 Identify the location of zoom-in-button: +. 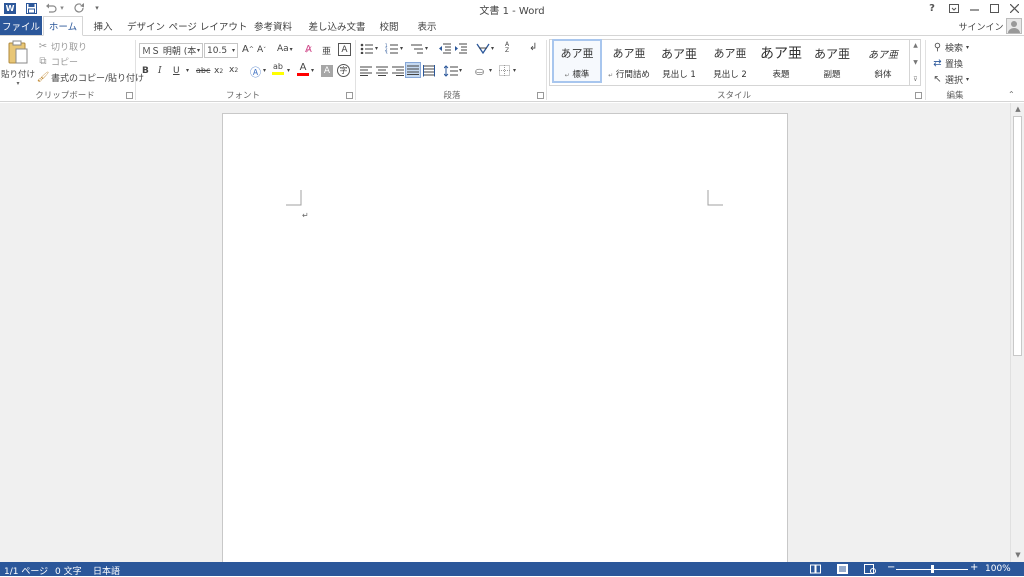
(974, 567).